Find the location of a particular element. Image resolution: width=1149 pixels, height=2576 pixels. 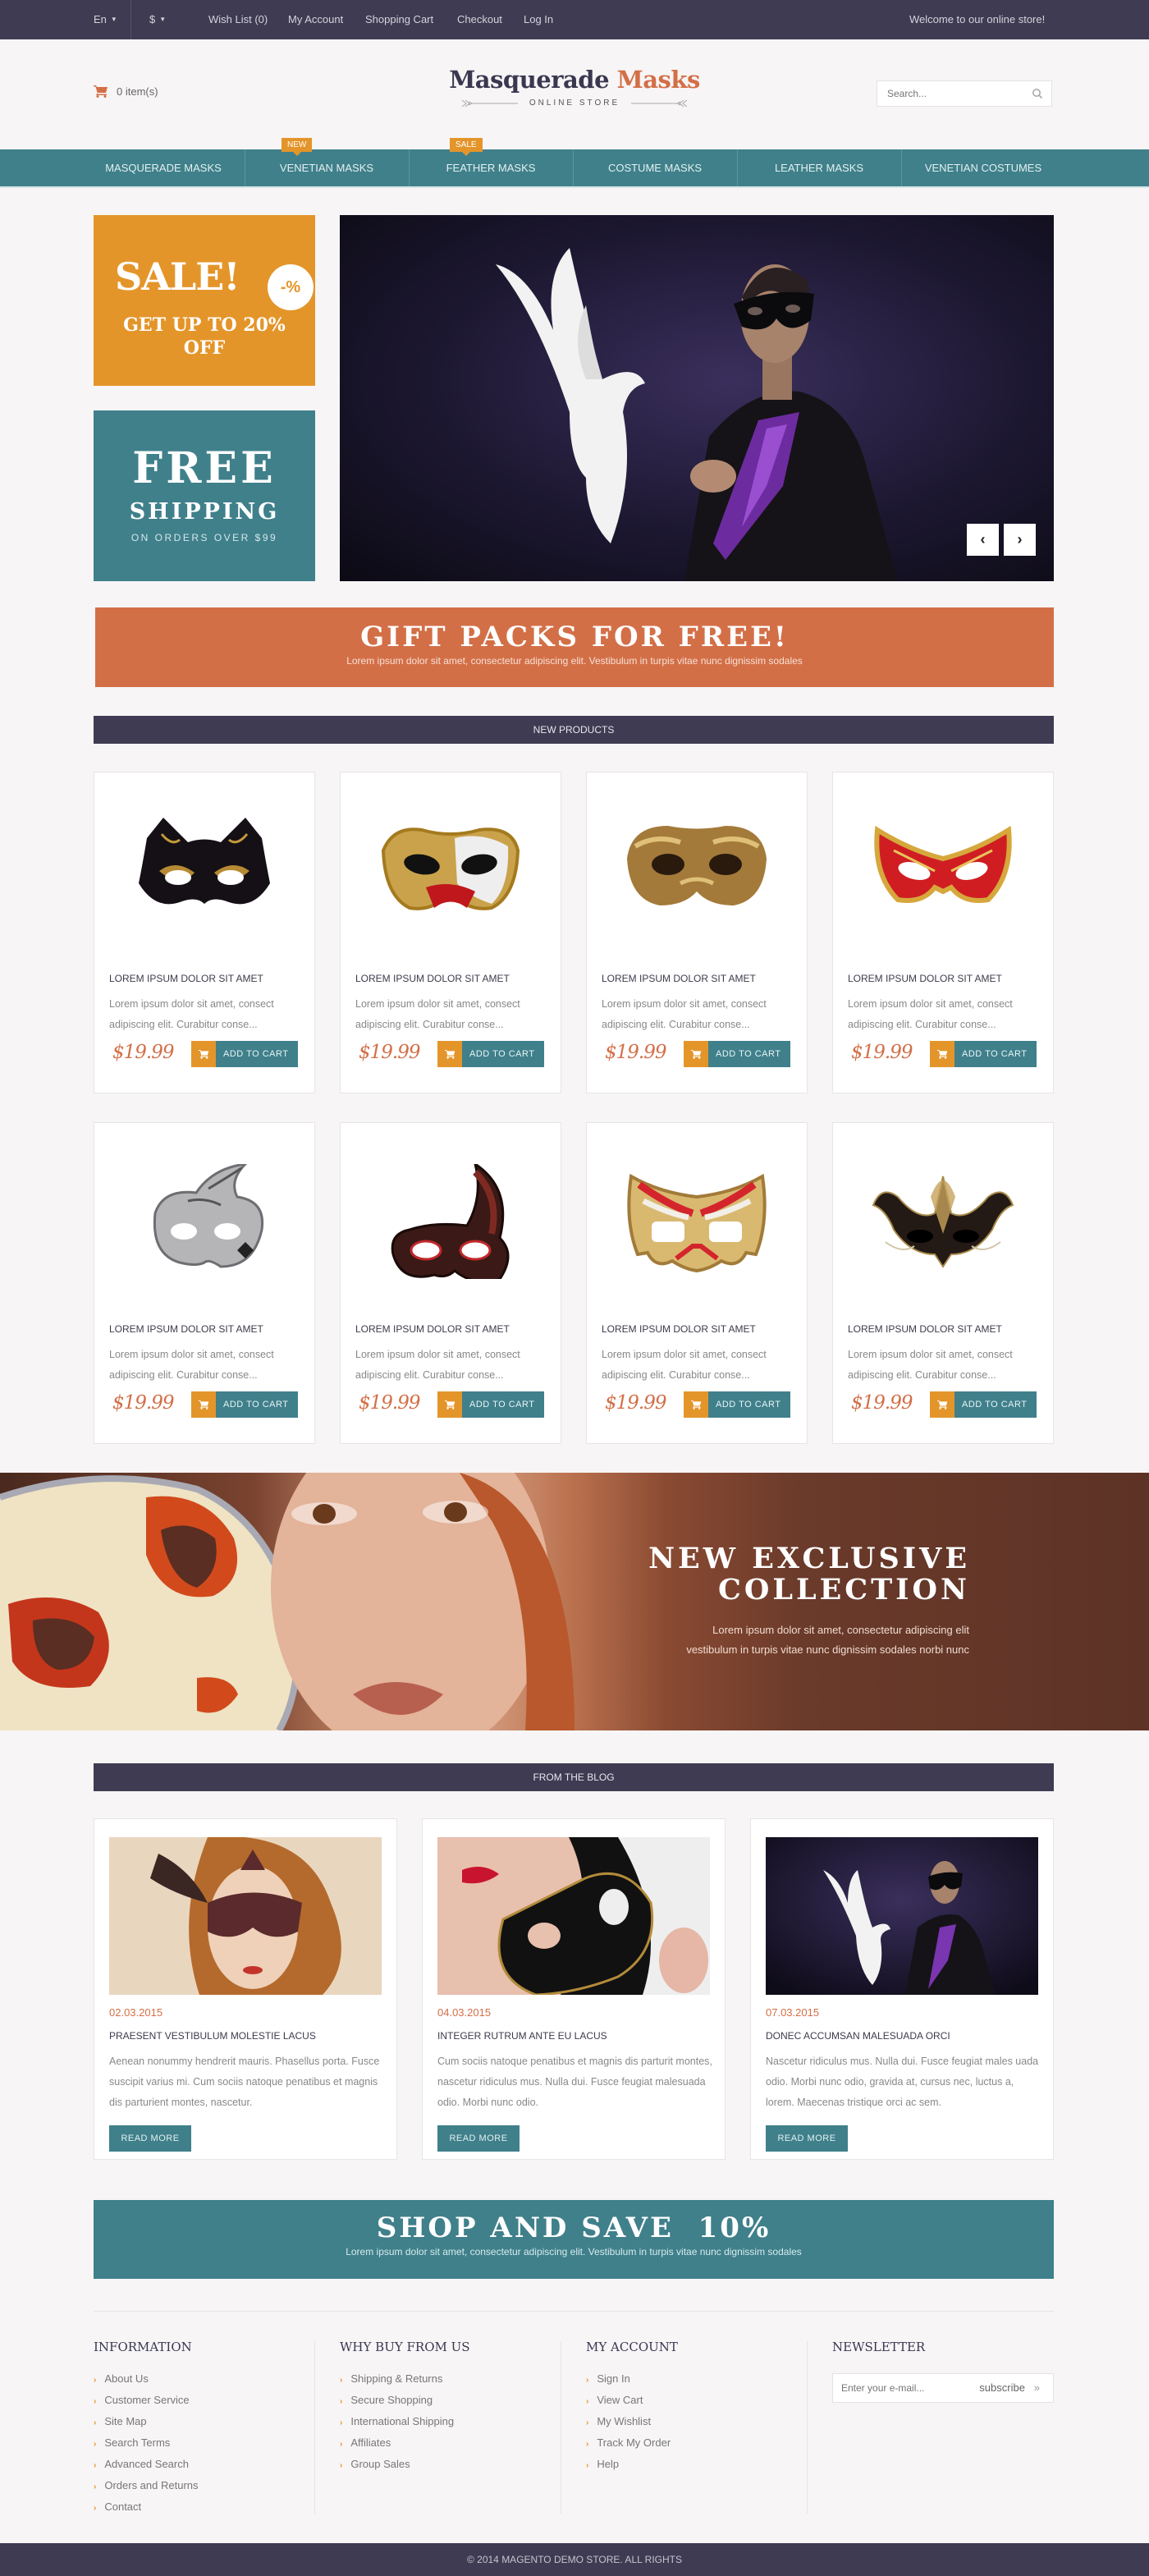

checkout-link: Checkout is located at coordinates (479, 19).